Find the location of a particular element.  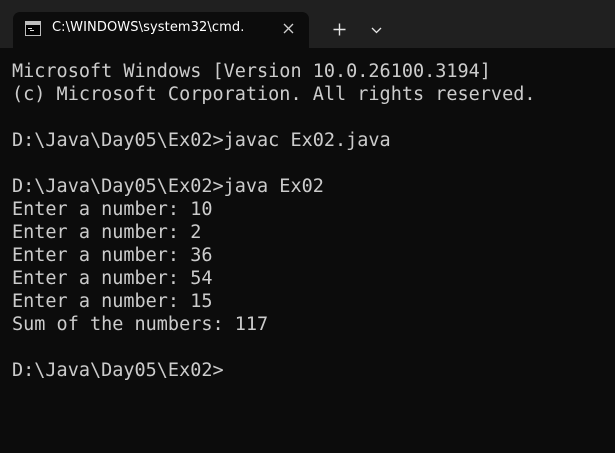

terminal-line: Enter a number: 10 is located at coordinates (112, 209).